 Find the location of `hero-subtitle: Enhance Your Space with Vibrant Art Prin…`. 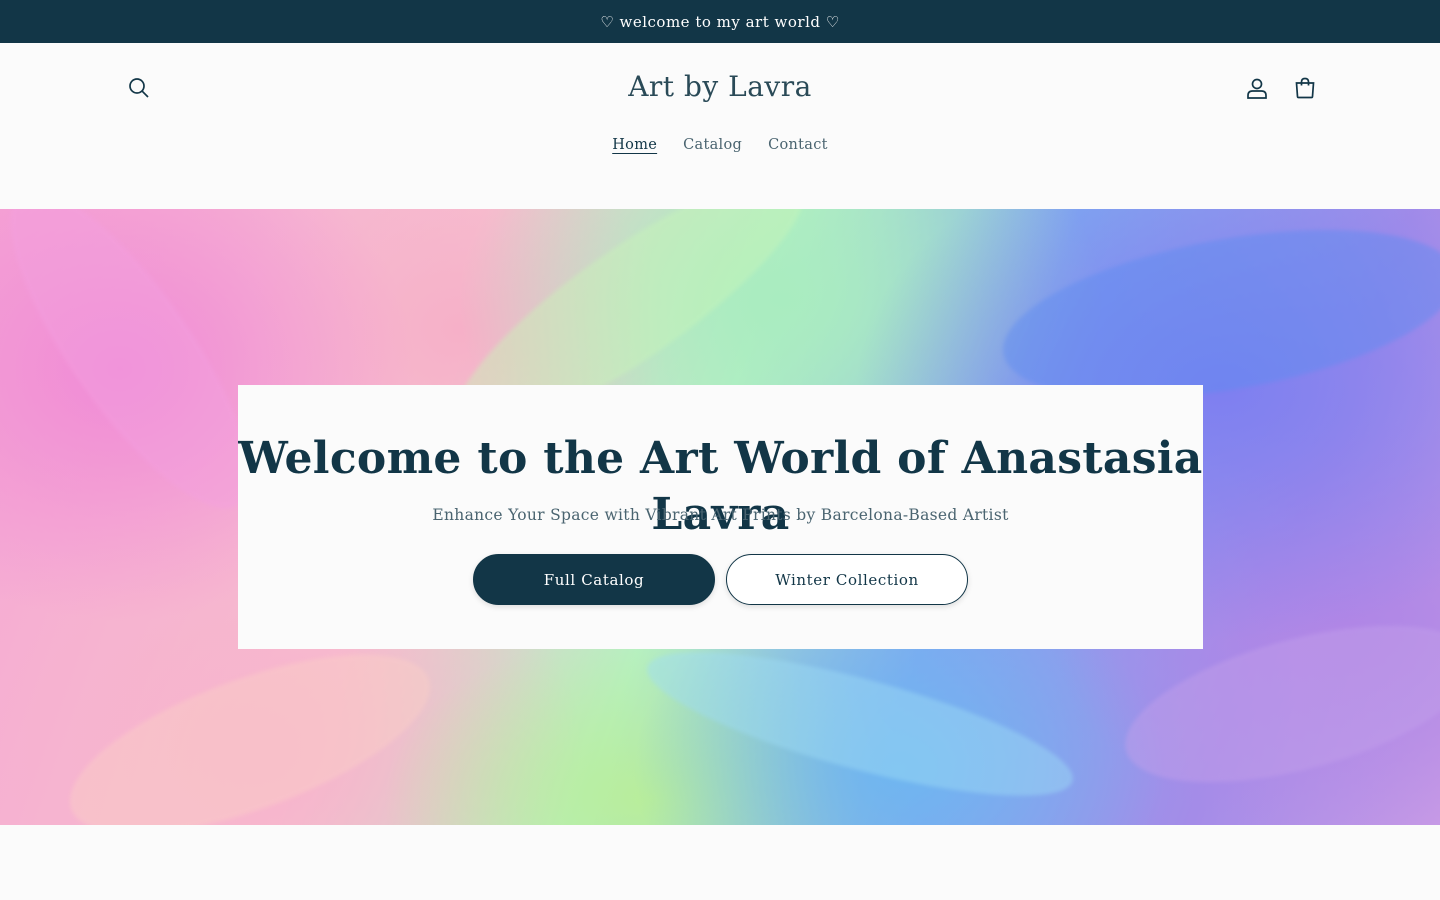

hero-subtitle: Enhance Your Space with Vibrant Art Prin… is located at coordinates (720, 515).